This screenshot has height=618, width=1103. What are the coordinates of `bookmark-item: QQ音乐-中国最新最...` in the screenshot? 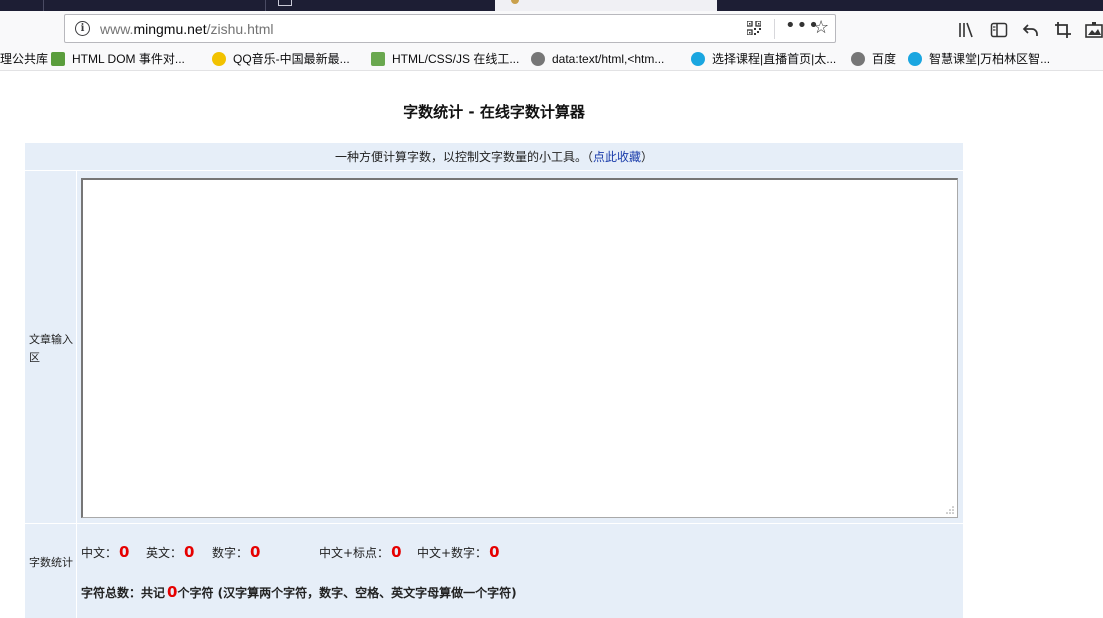 It's located at (281, 59).